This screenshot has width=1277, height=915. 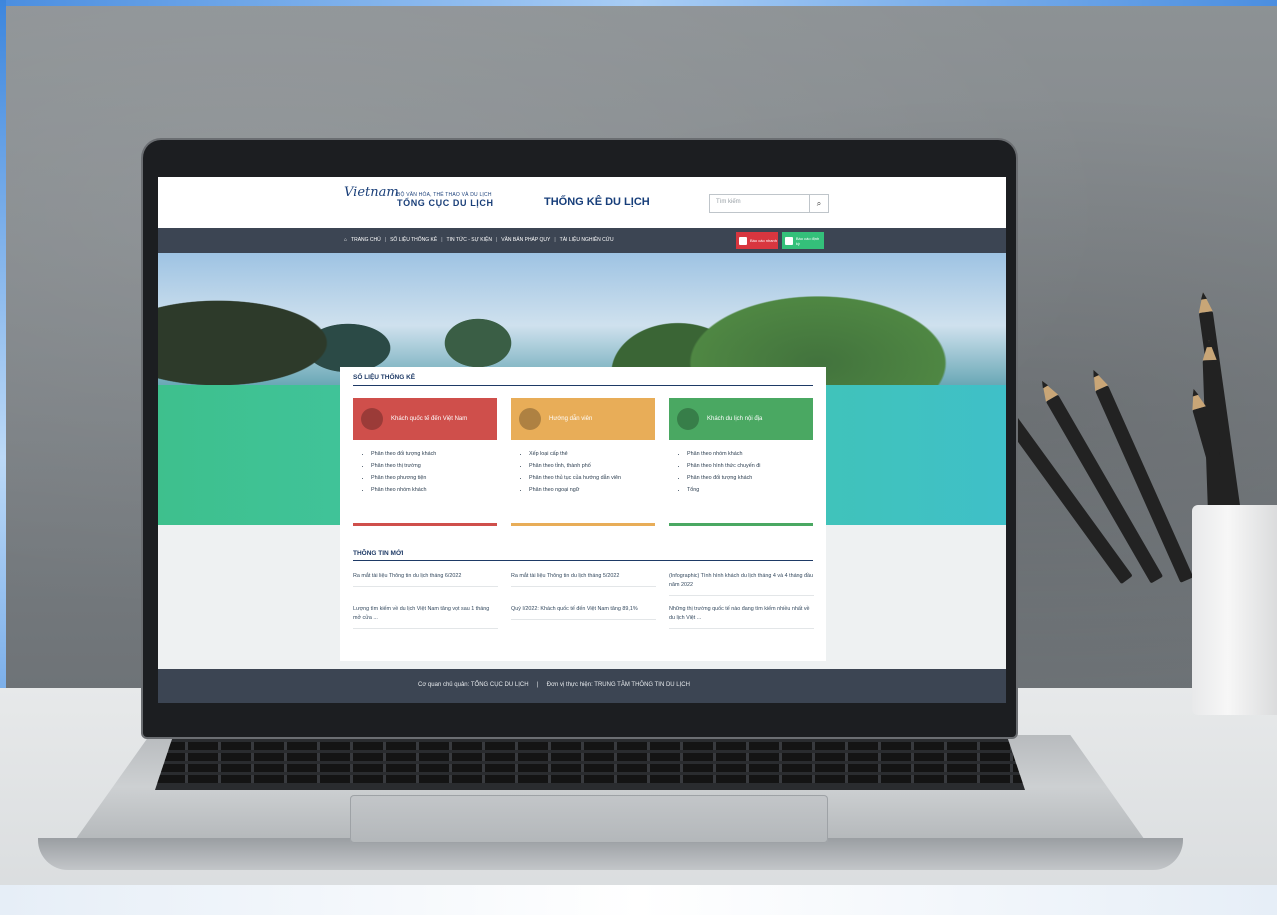 I want to click on card-header: Khách quốc tế đến Việt Nam, so click(x=425, y=419).